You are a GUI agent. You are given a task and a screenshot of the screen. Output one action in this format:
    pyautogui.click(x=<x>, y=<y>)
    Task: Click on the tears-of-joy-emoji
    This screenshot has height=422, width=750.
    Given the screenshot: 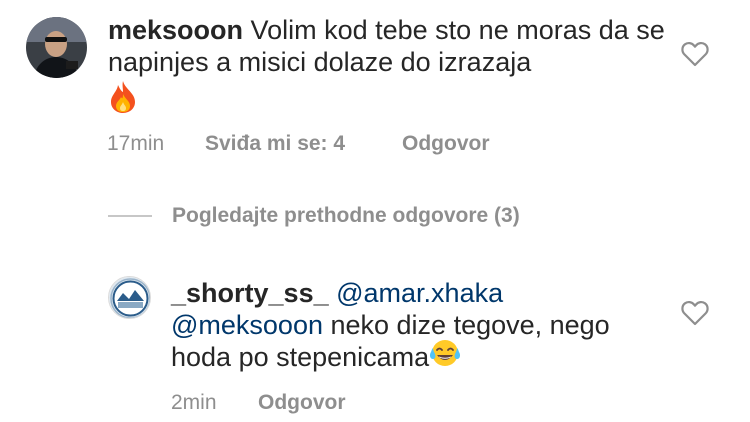 What is the action you would take?
    pyautogui.click(x=445, y=356)
    